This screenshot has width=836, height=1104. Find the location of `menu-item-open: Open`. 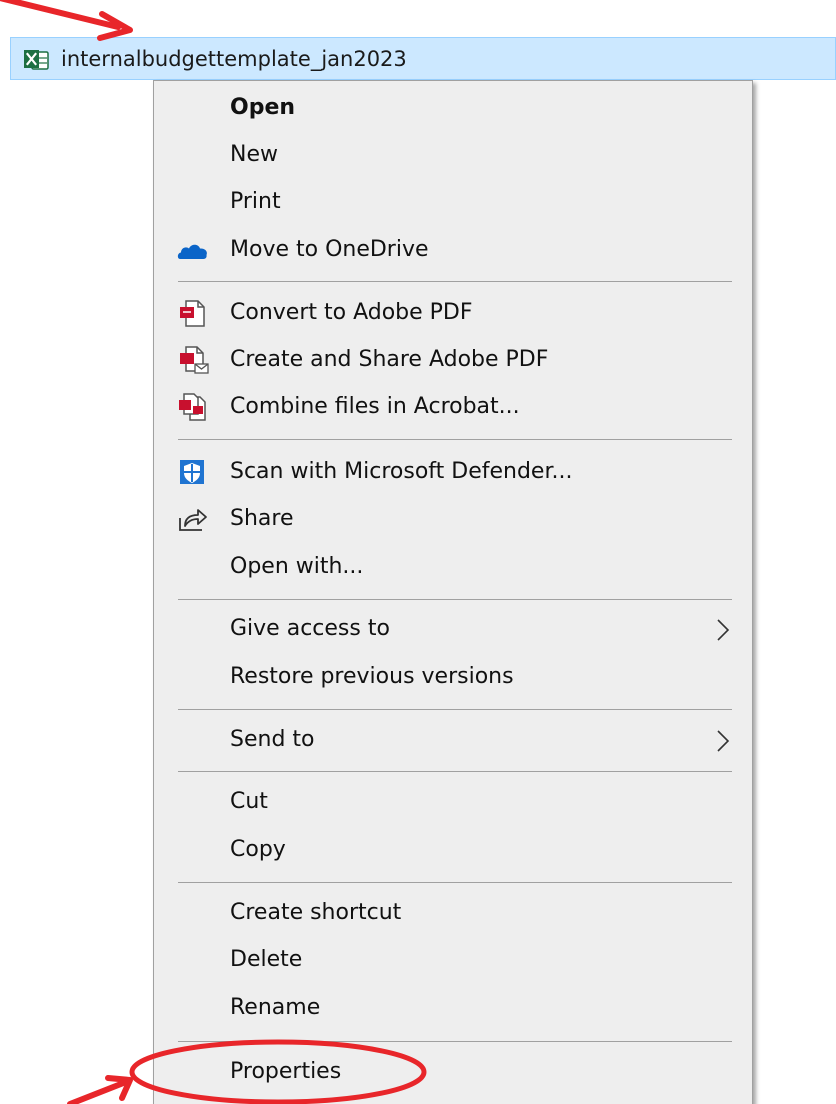

menu-item-open: Open is located at coordinates (453, 108).